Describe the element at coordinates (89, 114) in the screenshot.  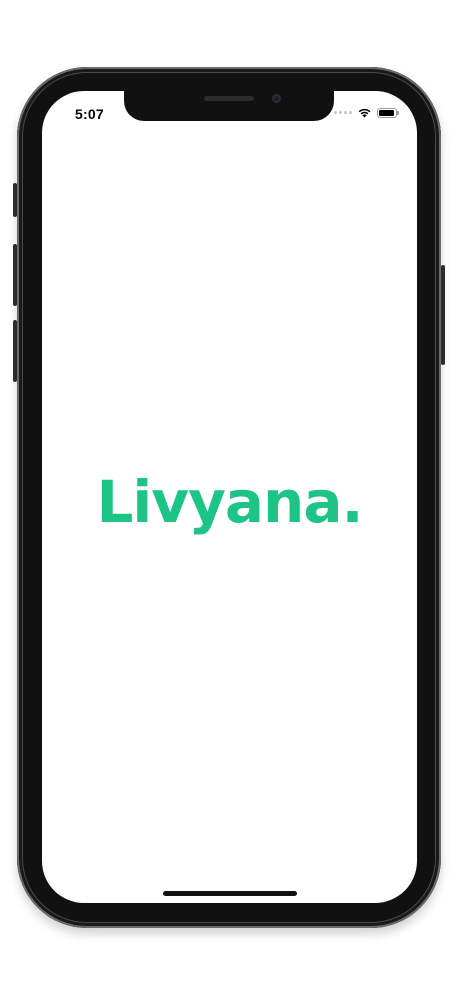
I see `status-time: 5:07` at that location.